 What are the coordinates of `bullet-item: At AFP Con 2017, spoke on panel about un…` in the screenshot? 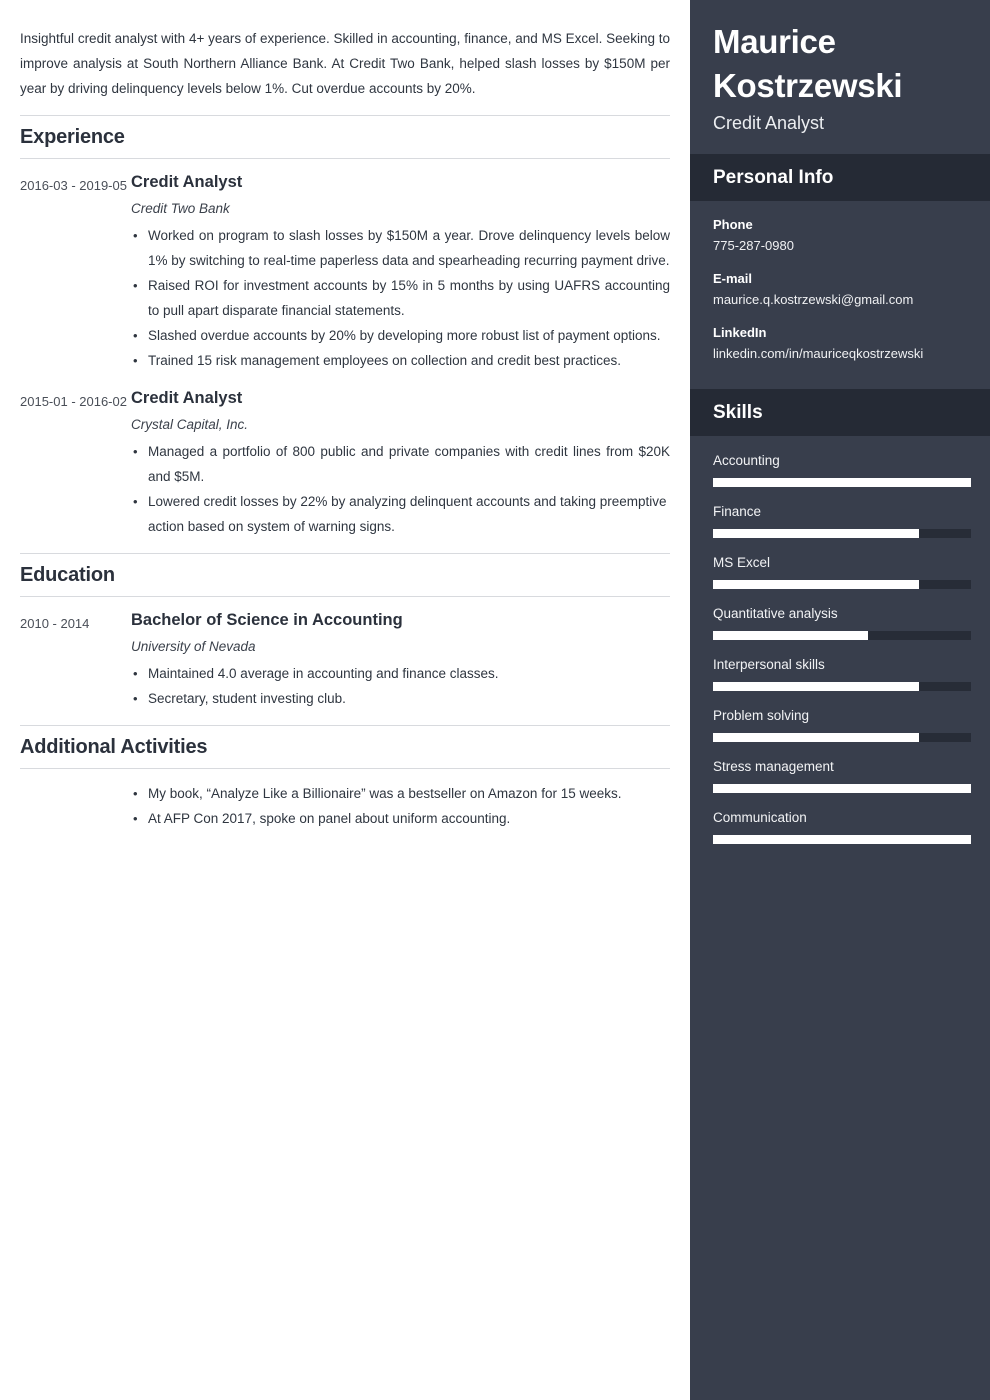 It's located at (400, 818).